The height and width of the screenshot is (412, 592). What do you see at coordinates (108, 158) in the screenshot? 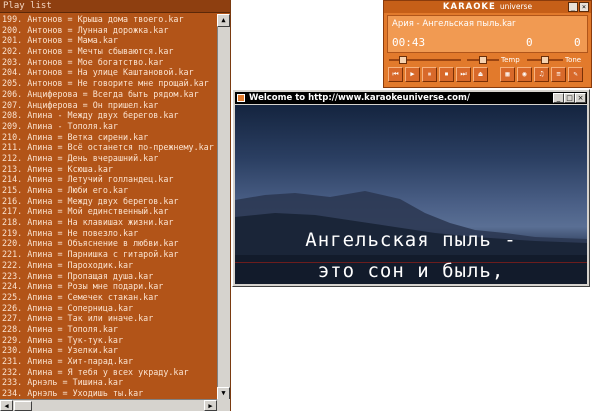
I see `playlist-item: 212. Апина = День вчерашний.kar` at bounding box center [108, 158].